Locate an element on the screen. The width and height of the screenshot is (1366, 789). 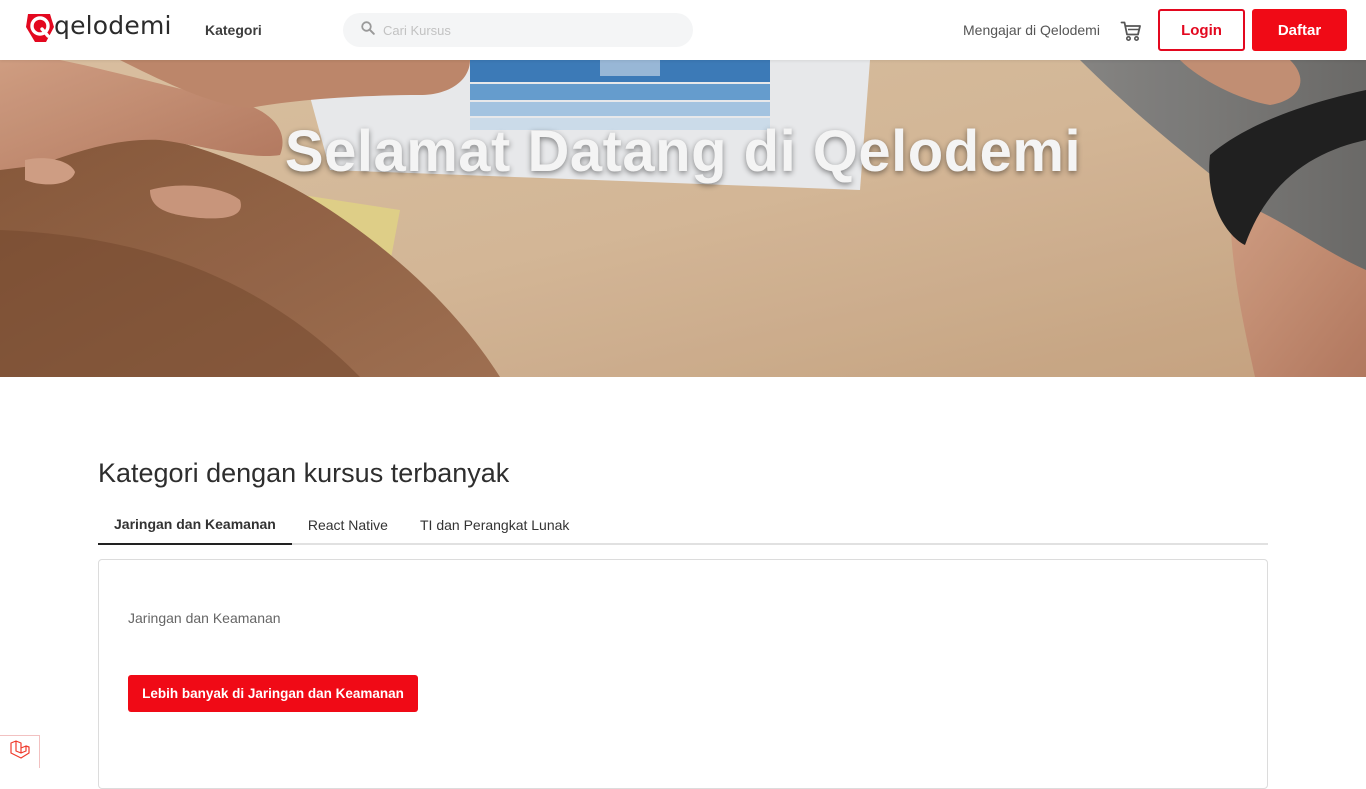
login-button: Login is located at coordinates (1201, 30).